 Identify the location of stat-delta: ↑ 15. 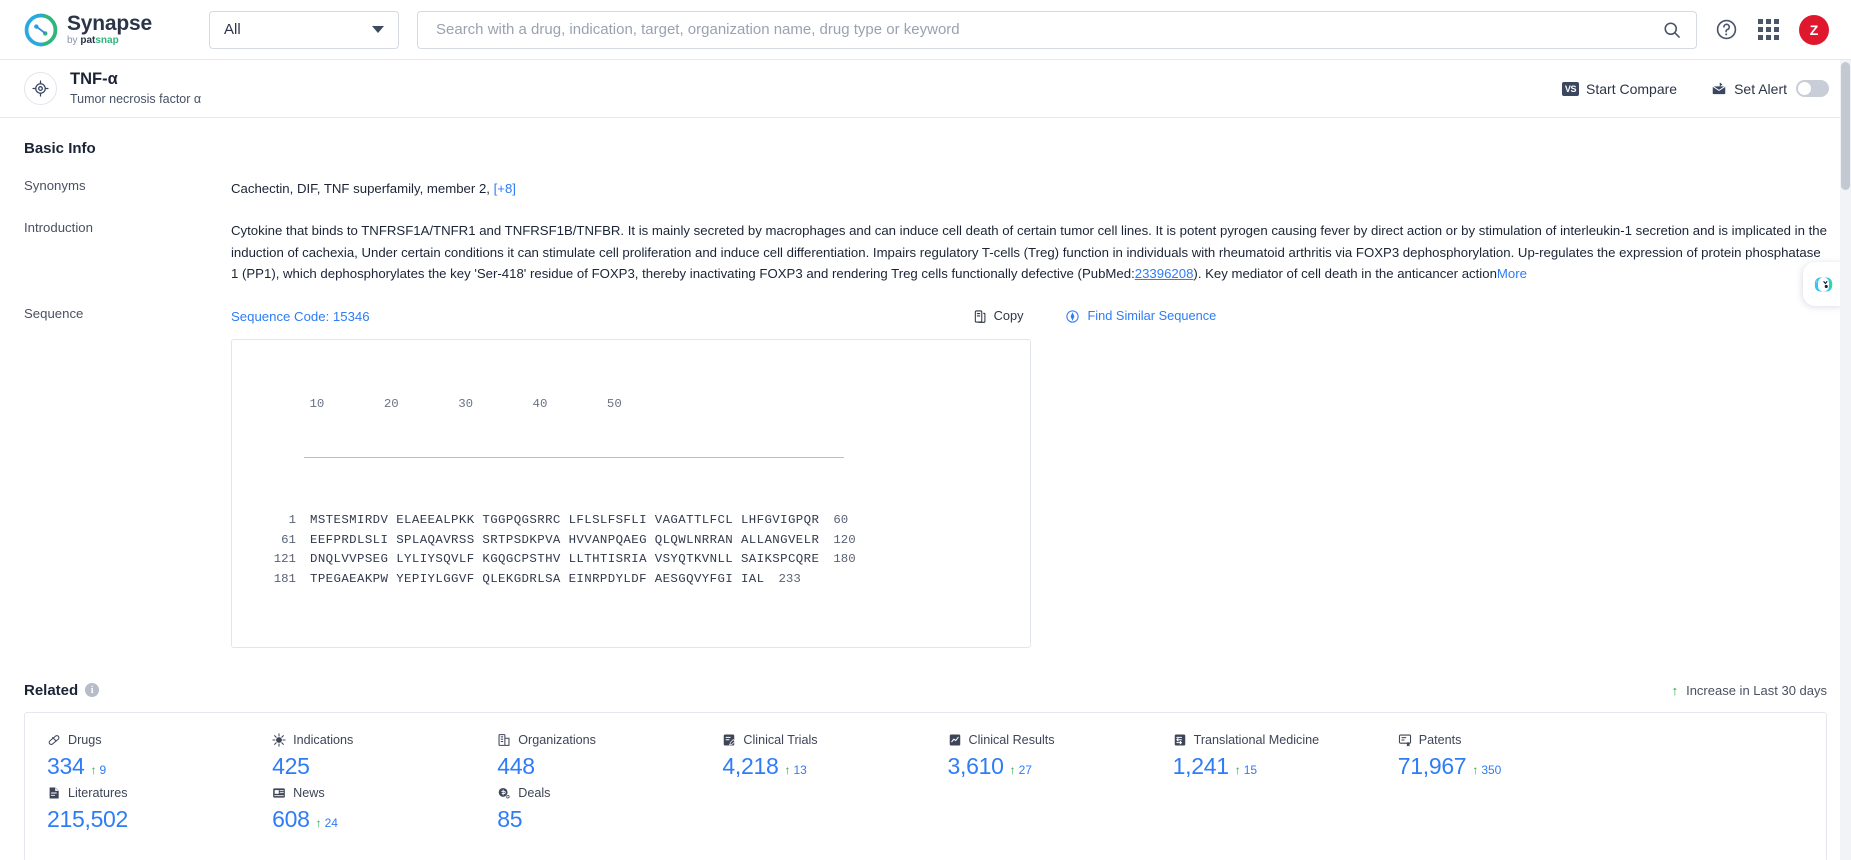
(1246, 769).